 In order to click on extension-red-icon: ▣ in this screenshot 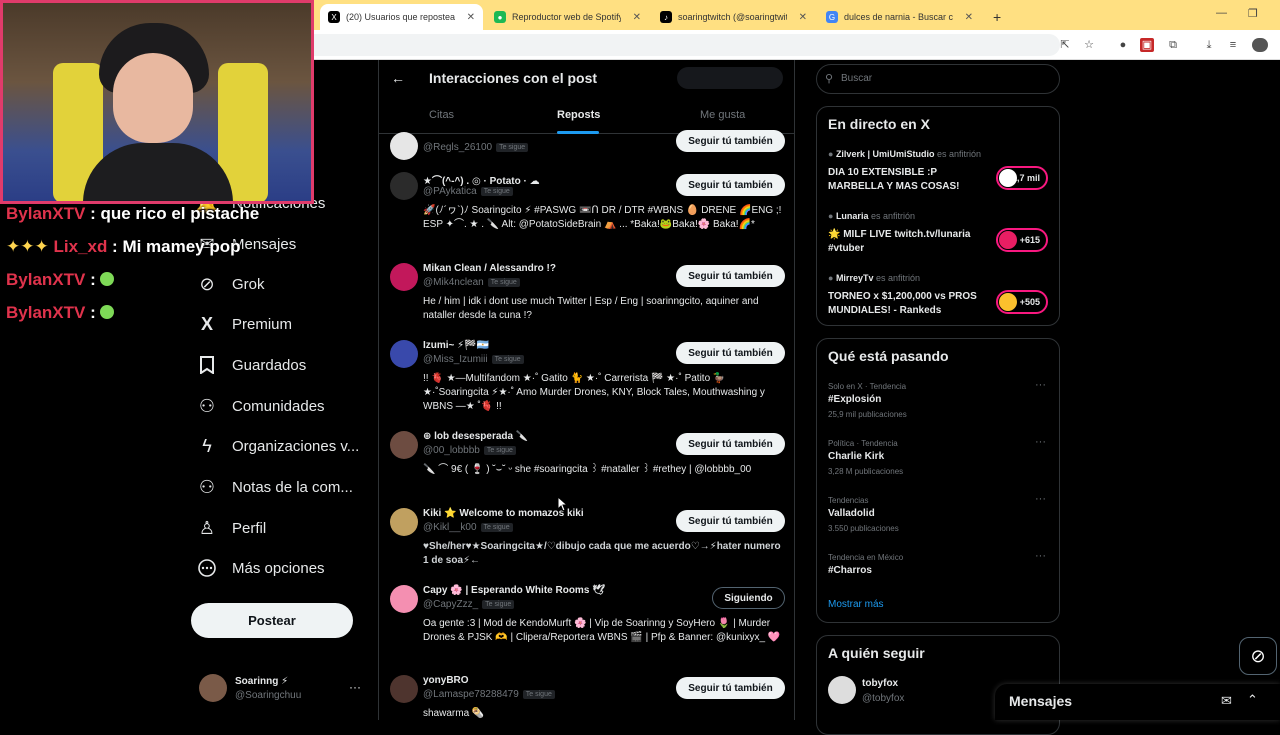, I will do `click(1147, 45)`.